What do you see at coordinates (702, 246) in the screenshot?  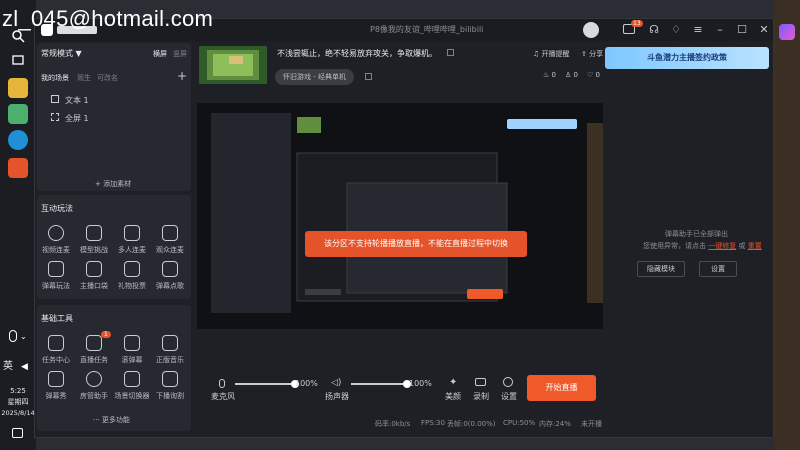 I see `danmaku-notice-line2: 您使用异常，请点击 一键修复 或 重置` at bounding box center [702, 246].